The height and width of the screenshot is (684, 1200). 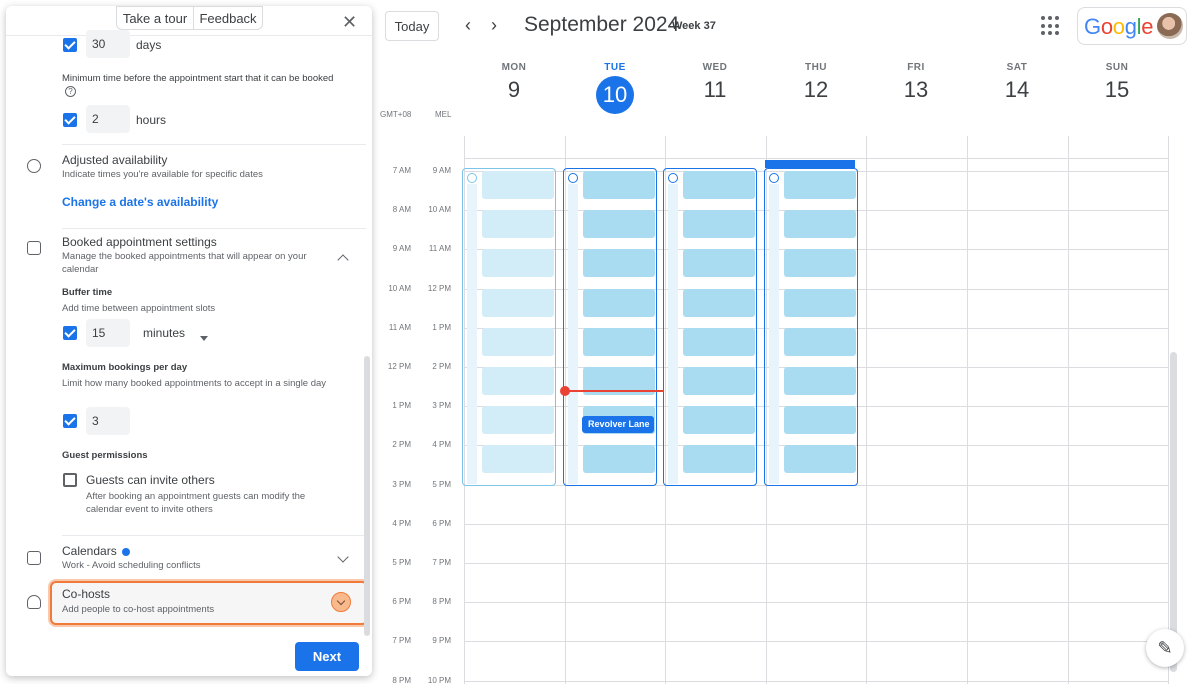 What do you see at coordinates (401, 445) in the screenshot?
I see `time-label: 2 PM` at bounding box center [401, 445].